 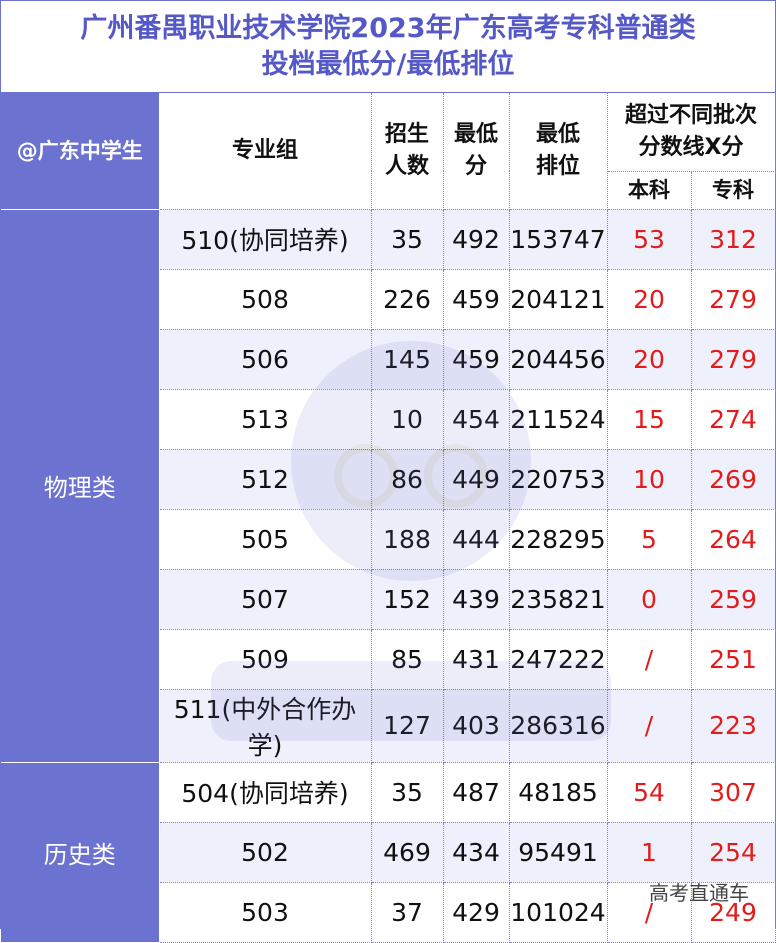 What do you see at coordinates (733, 539) in the screenshot?
I see `vocational-diff-cell: 264` at bounding box center [733, 539].